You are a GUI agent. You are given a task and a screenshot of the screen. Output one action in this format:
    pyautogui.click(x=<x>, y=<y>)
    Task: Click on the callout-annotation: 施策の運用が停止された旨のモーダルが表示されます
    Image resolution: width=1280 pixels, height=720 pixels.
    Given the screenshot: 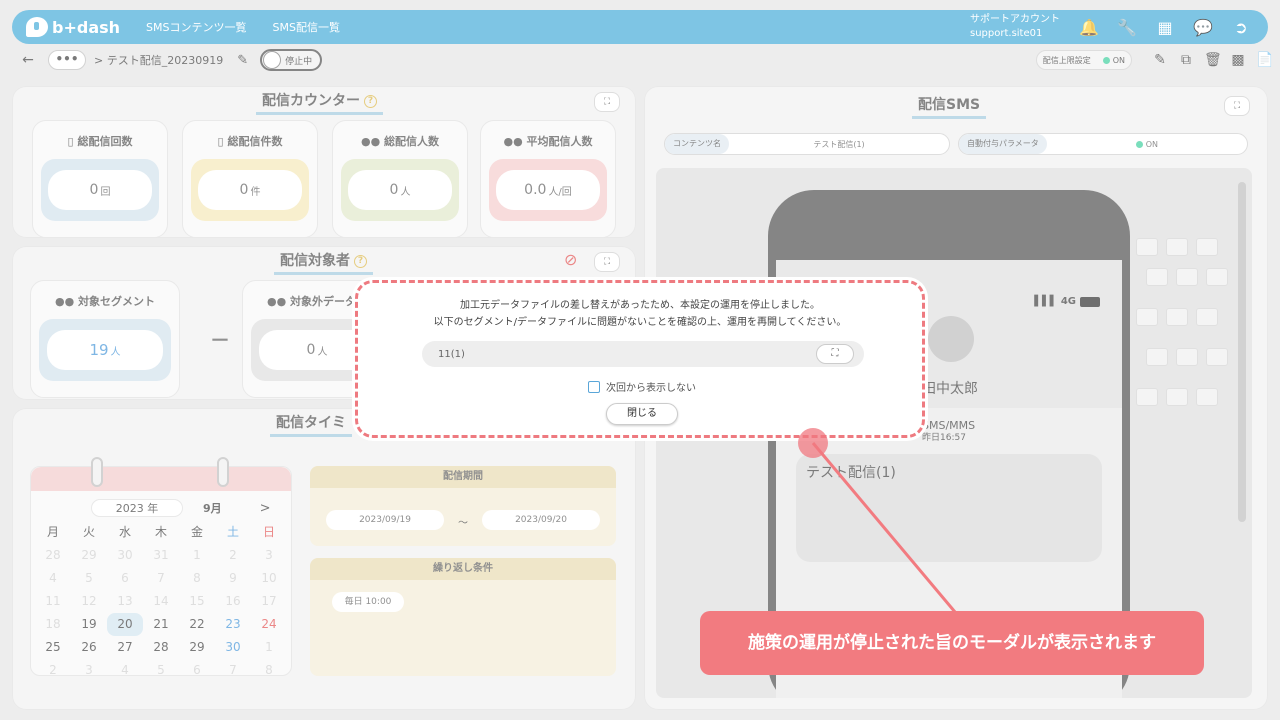 What is the action you would take?
    pyautogui.click(x=952, y=643)
    